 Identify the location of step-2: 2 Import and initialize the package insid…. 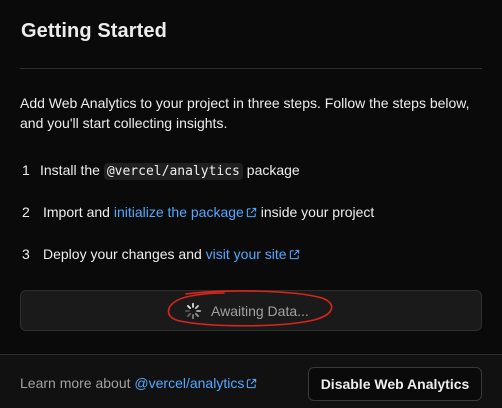
(198, 212).